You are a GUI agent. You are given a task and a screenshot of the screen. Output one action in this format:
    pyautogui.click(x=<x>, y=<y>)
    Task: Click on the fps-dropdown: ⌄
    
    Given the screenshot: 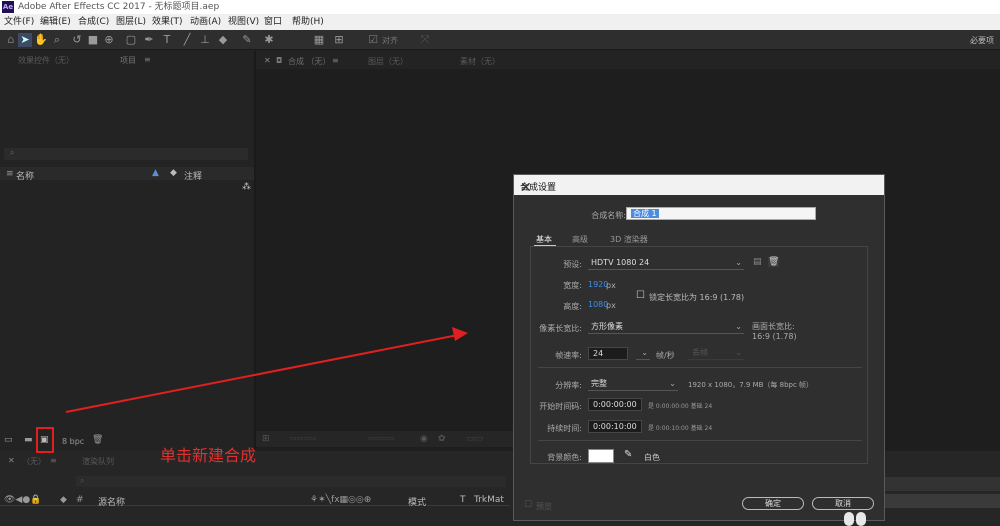 What is the action you would take?
    pyautogui.click(x=643, y=353)
    